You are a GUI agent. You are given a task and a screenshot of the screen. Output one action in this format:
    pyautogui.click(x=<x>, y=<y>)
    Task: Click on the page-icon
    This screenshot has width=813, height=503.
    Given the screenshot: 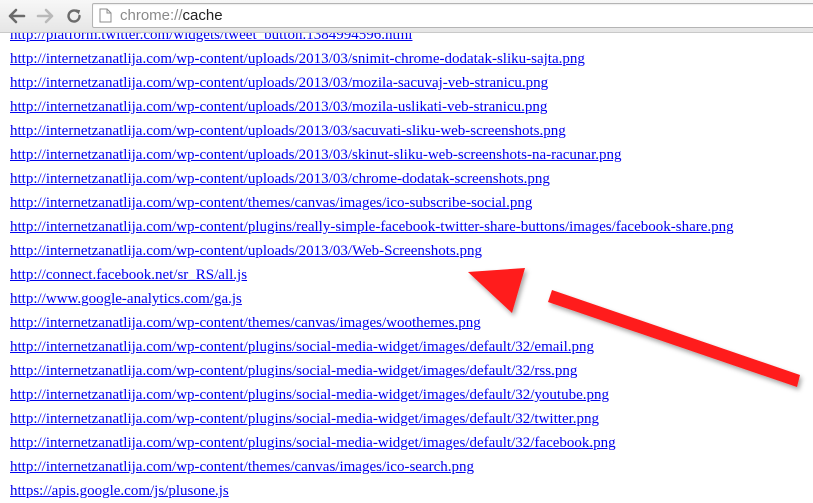 What is the action you would take?
    pyautogui.click(x=105, y=15)
    